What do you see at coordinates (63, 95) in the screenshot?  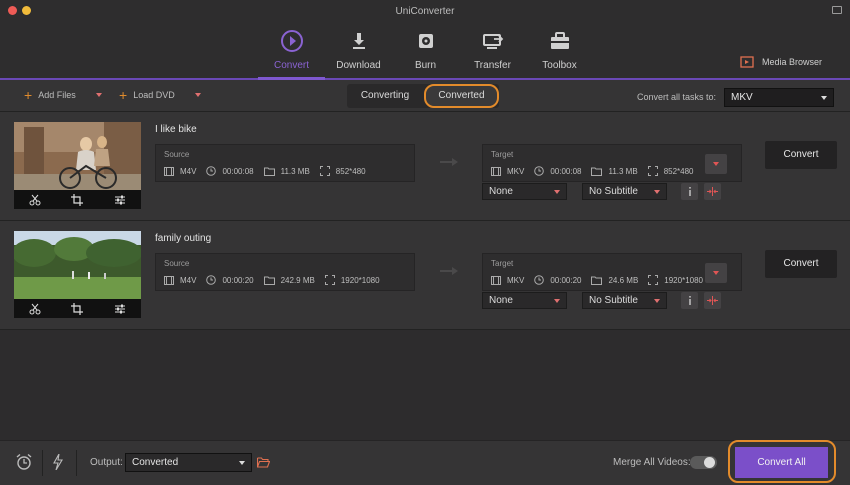 I see `add-files-button: + Add Files` at bounding box center [63, 95].